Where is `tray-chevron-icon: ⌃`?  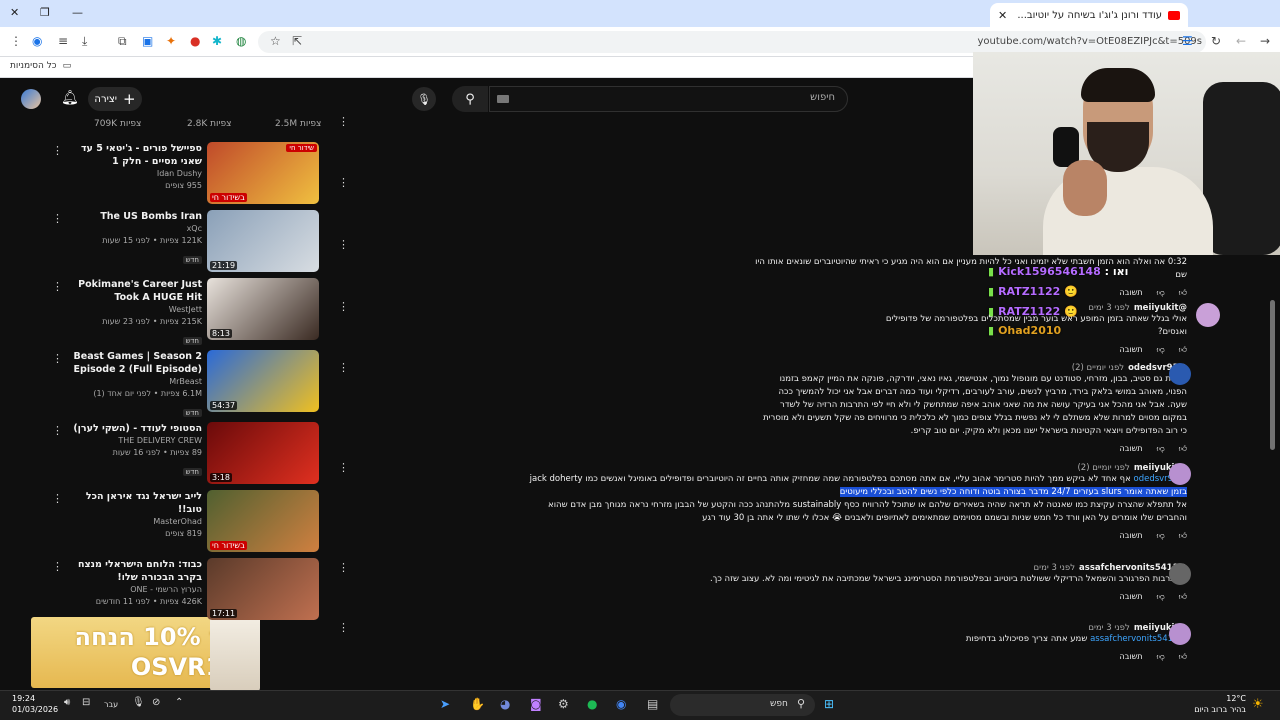 tray-chevron-icon: ⌃ is located at coordinates (179, 702).